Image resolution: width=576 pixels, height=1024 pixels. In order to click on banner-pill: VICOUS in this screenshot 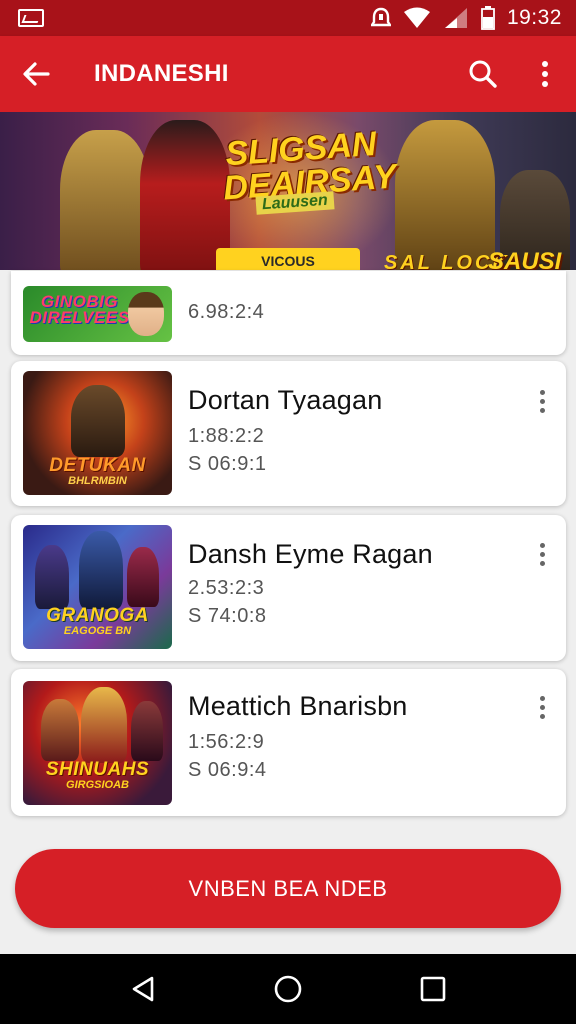, I will do `click(288, 259)`.